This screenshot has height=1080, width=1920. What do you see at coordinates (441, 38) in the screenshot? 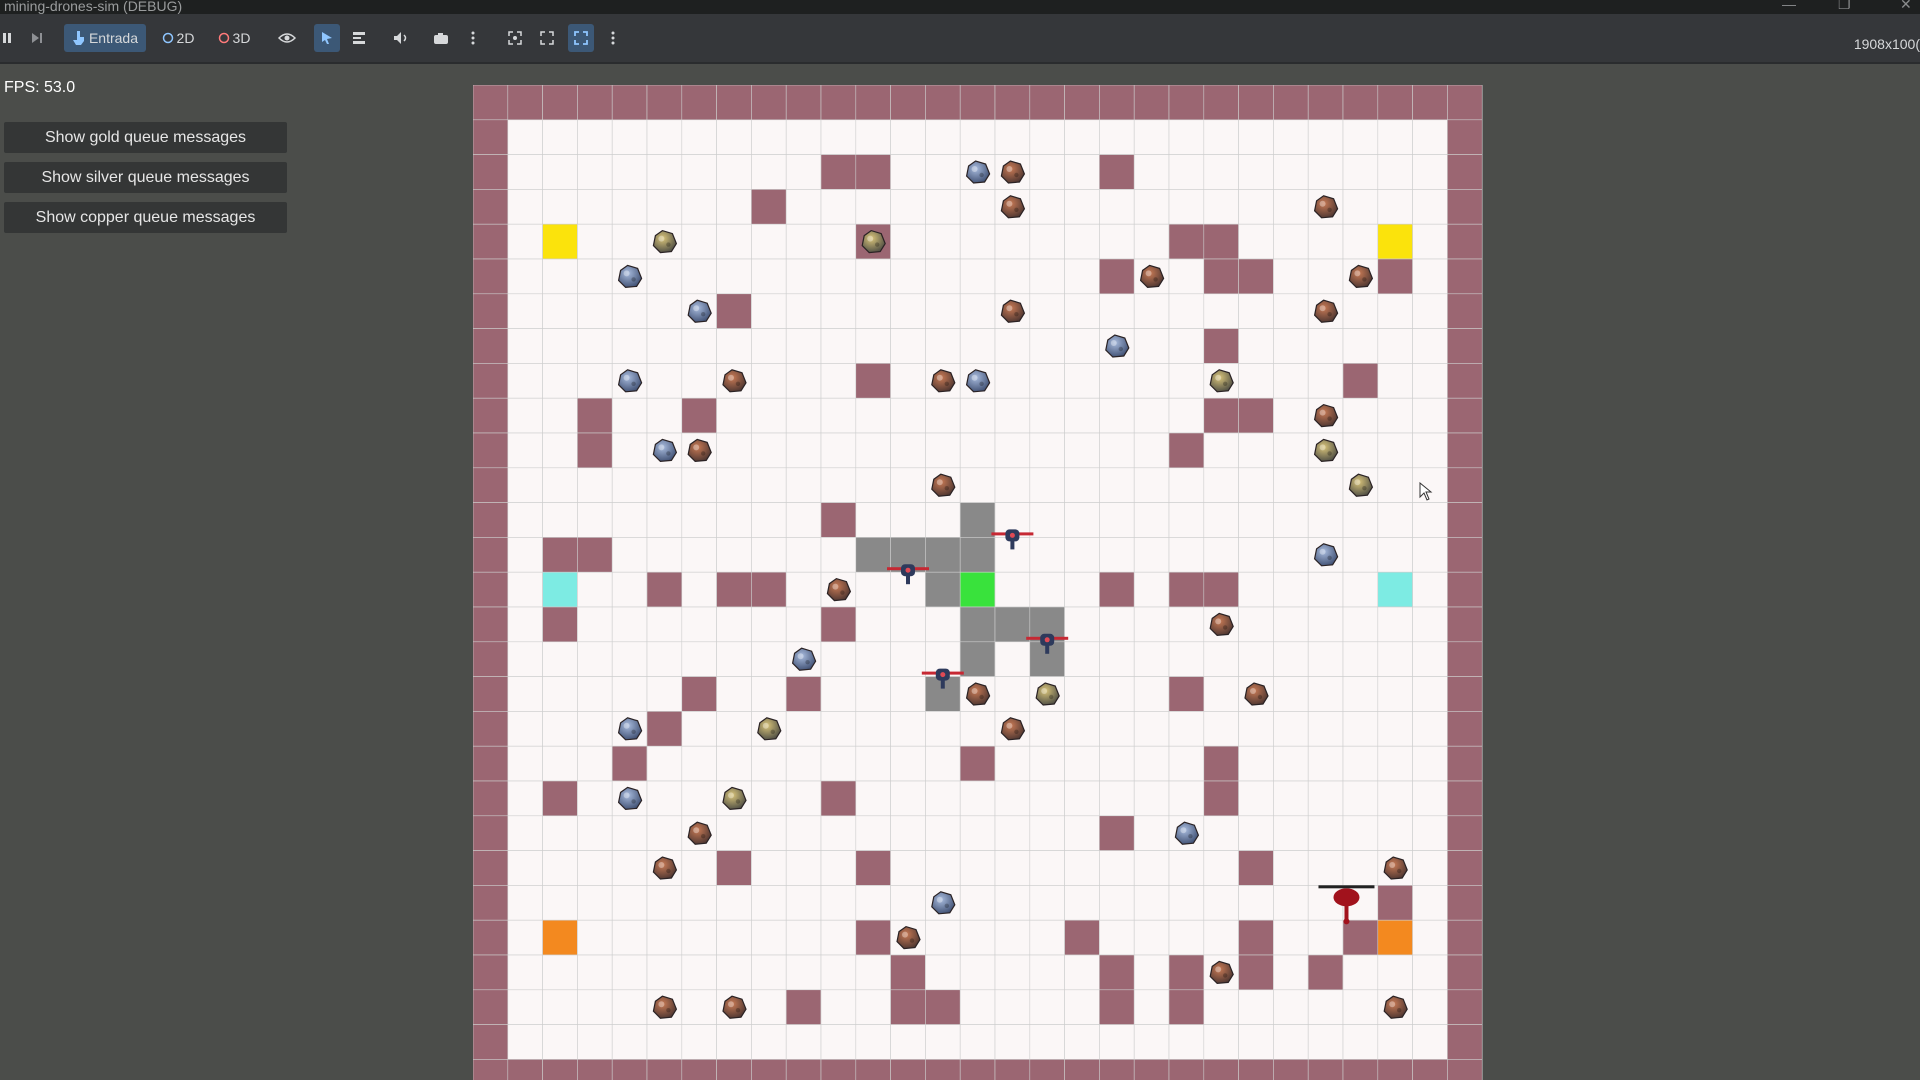
I see `camera-button` at bounding box center [441, 38].